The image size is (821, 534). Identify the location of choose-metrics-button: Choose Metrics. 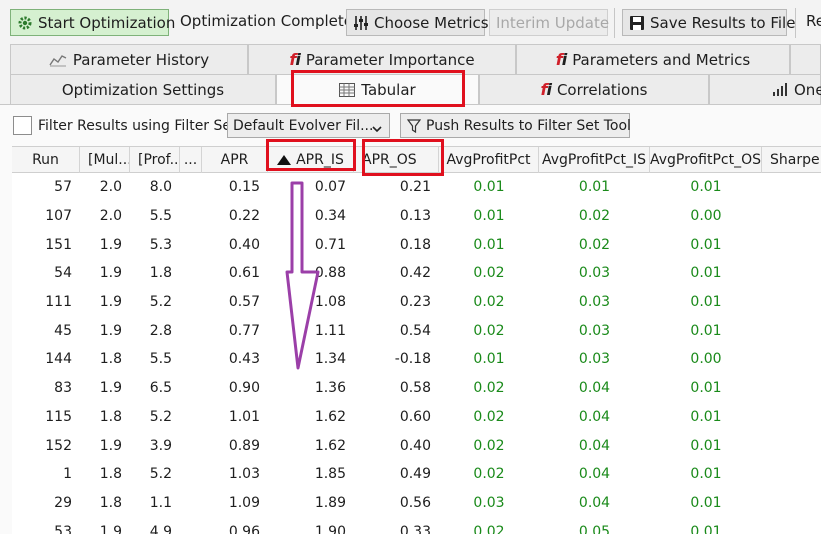
(417, 22).